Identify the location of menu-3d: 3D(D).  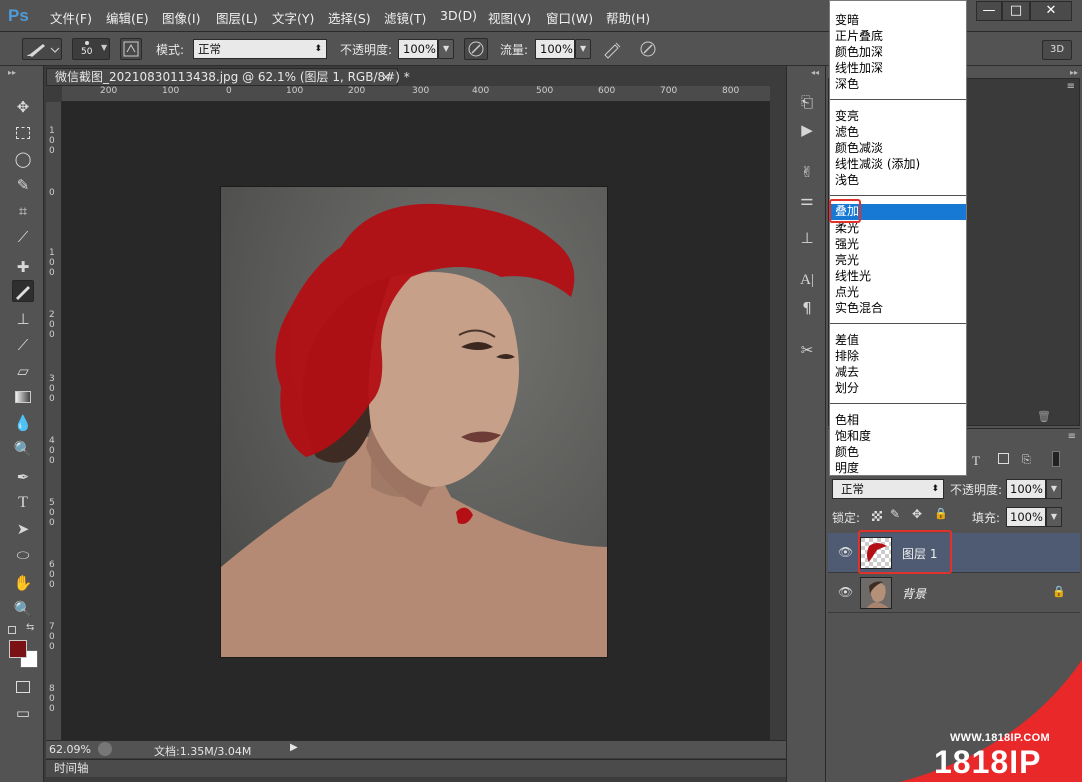
(458, 15).